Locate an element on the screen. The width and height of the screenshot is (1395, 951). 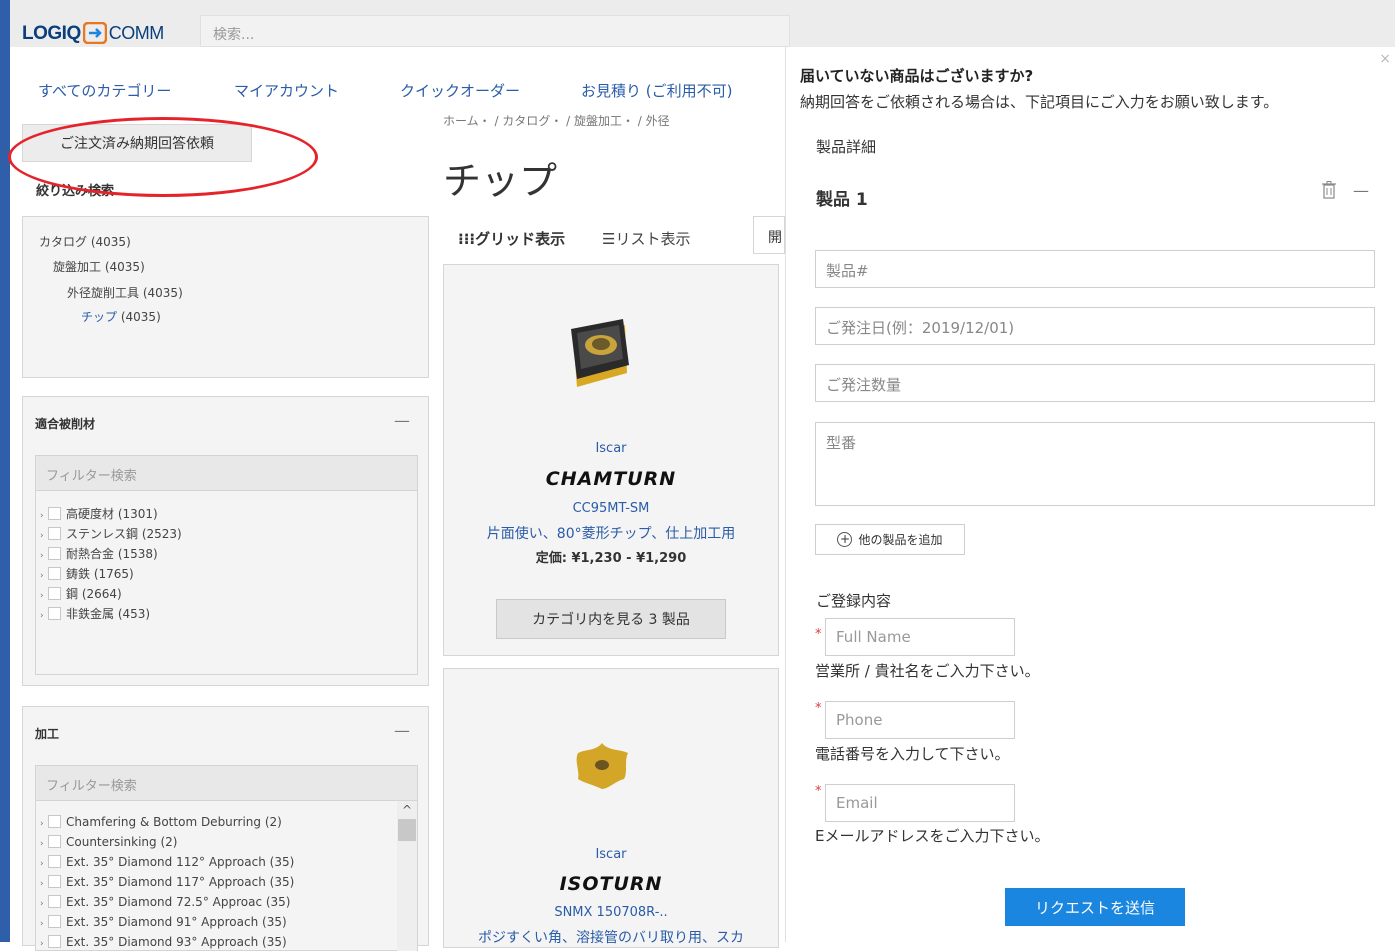
list-view-toggle: ☰リスト表示 is located at coordinates (646, 238).